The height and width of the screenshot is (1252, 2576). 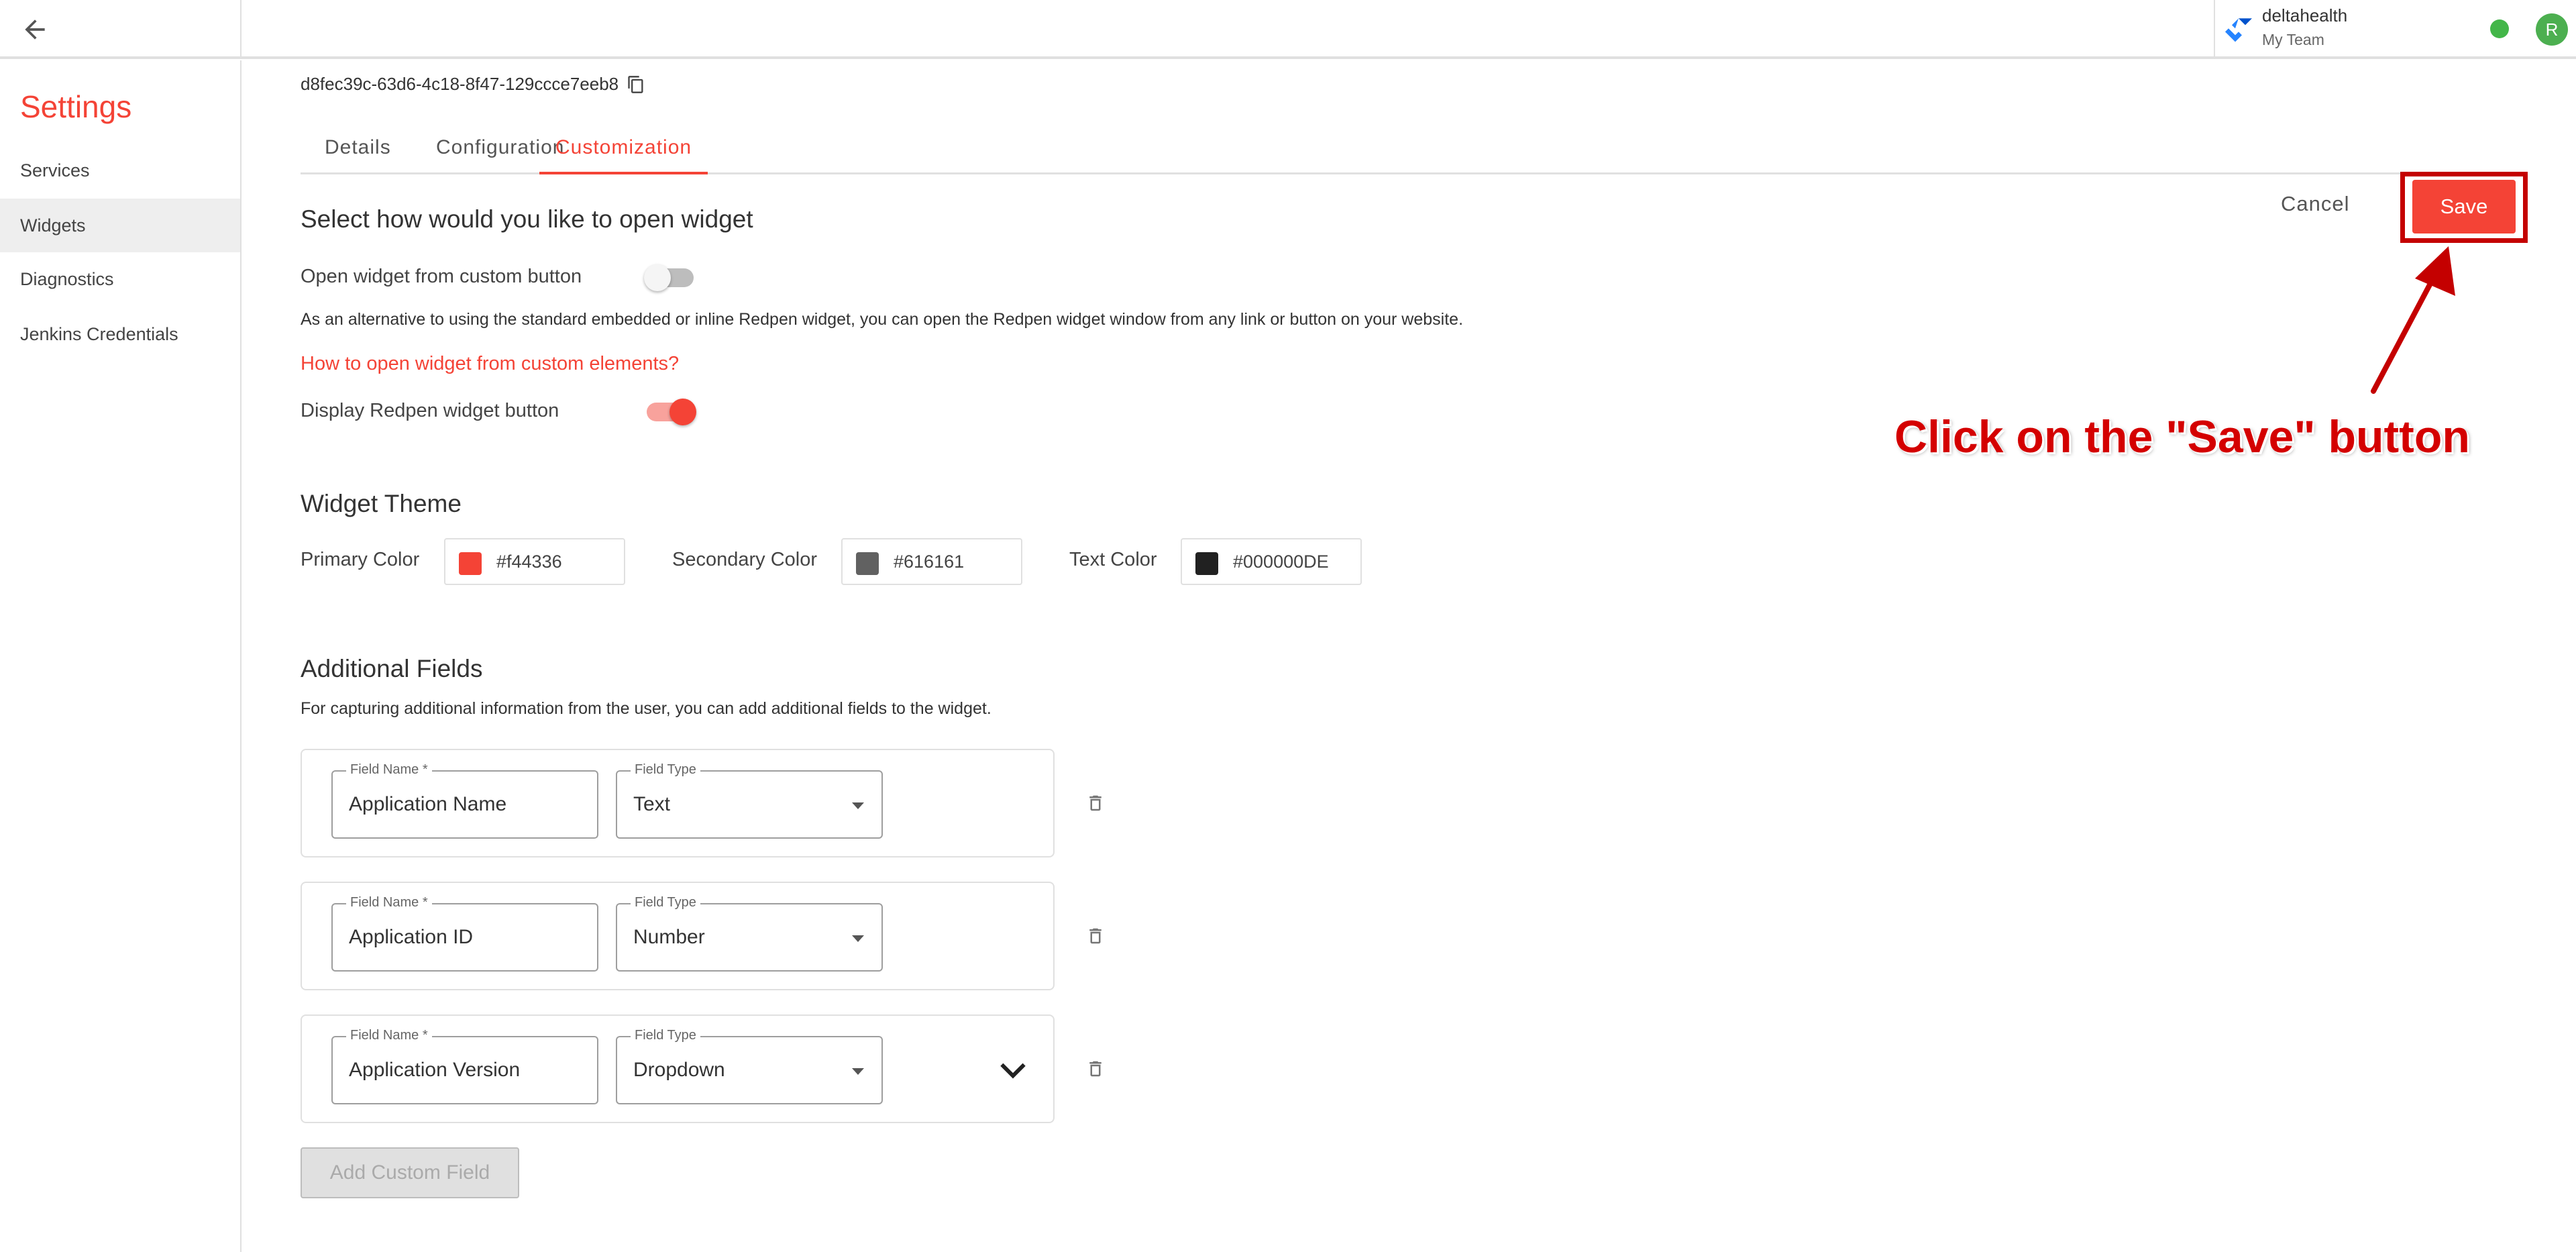 What do you see at coordinates (2182, 436) in the screenshot?
I see `annotation-callout: Click on the "Save" button` at bounding box center [2182, 436].